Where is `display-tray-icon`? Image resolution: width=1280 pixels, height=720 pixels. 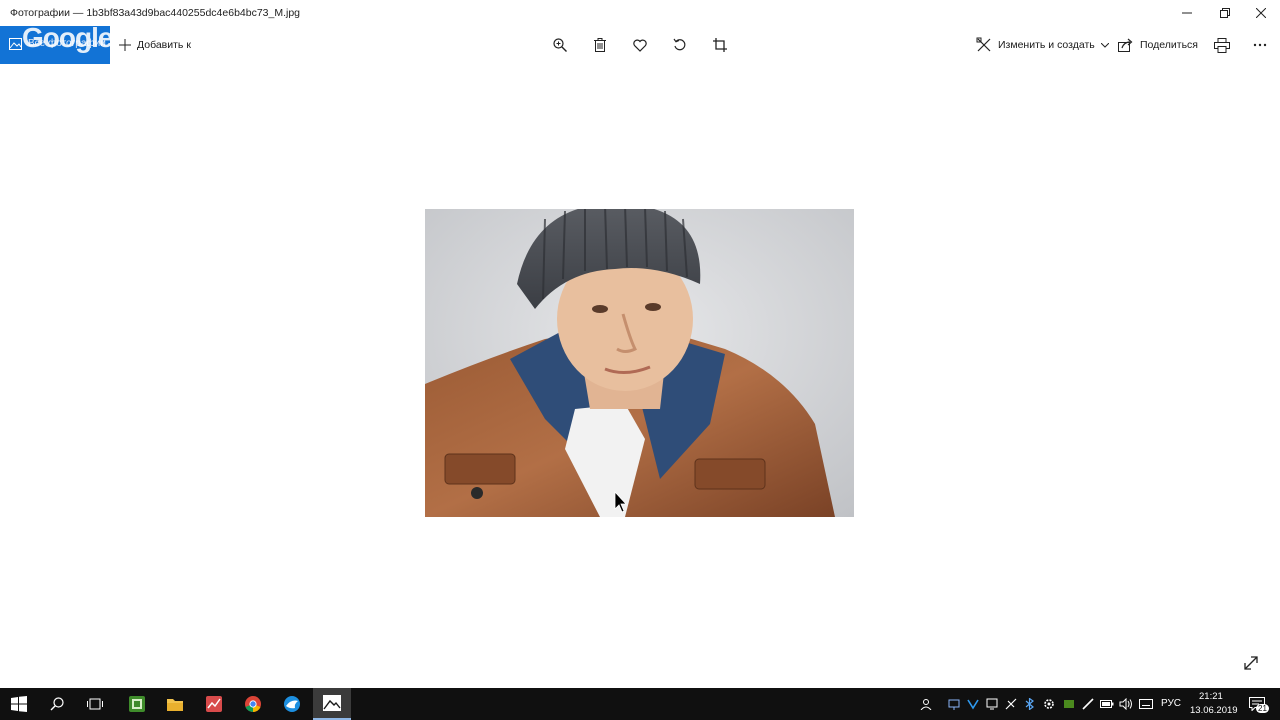 display-tray-icon is located at coordinates (992, 704).